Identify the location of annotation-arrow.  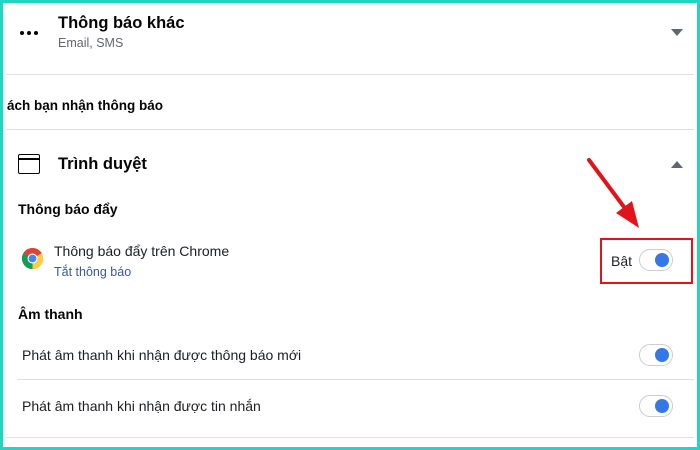
(613, 193).